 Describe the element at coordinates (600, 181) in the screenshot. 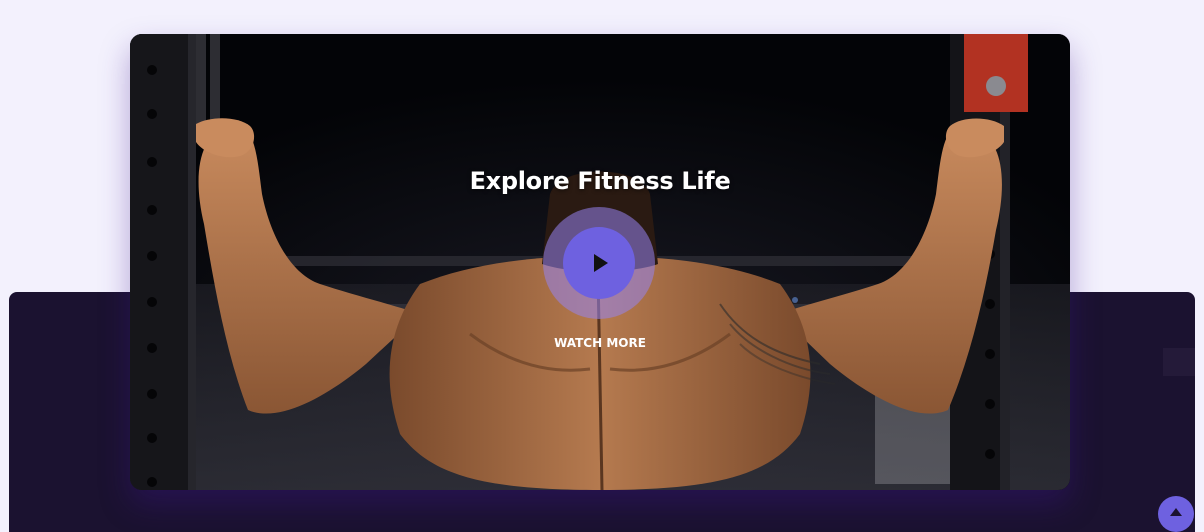

I see `video-title: Explore Fitness Life` at that location.